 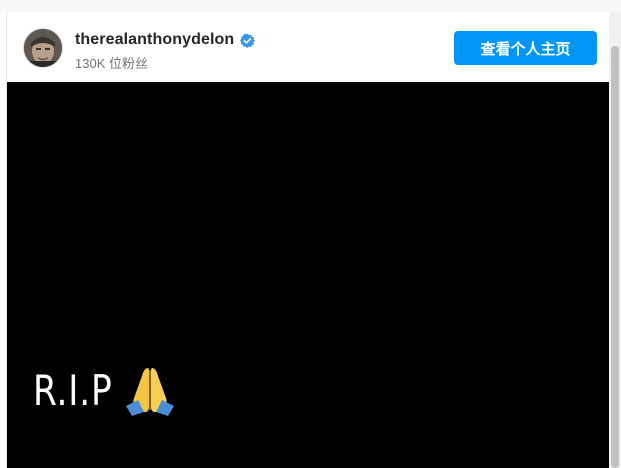 I want to click on avatar-image, so click(x=43, y=48).